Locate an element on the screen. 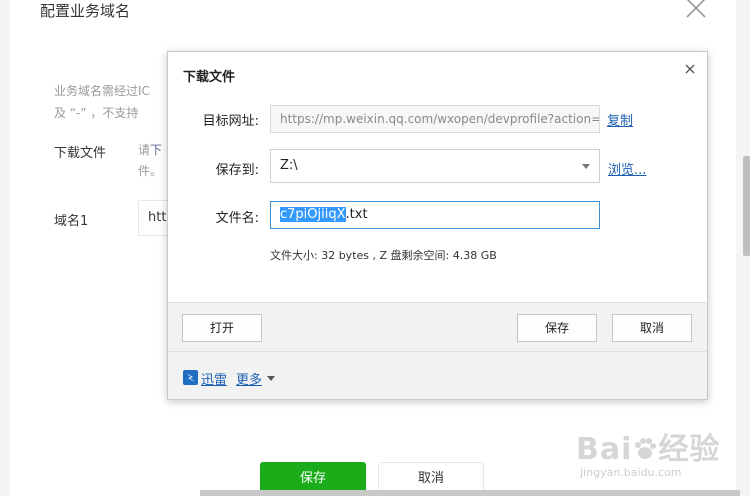  close-icon is located at coordinates (696, 10).